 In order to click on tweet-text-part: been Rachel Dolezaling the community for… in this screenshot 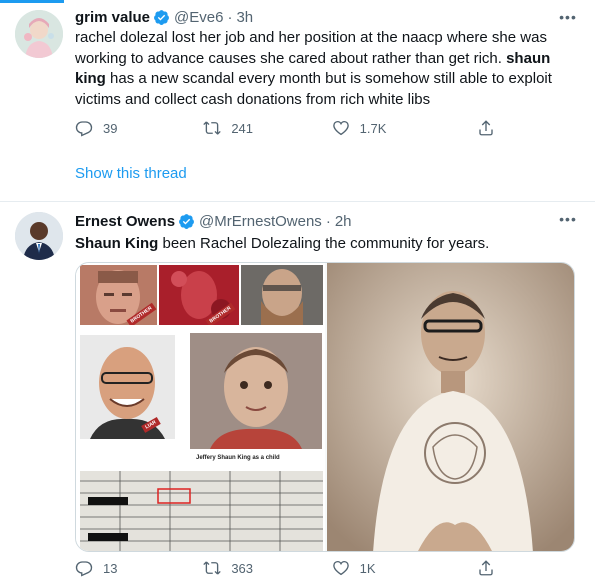, I will do `click(324, 243)`.